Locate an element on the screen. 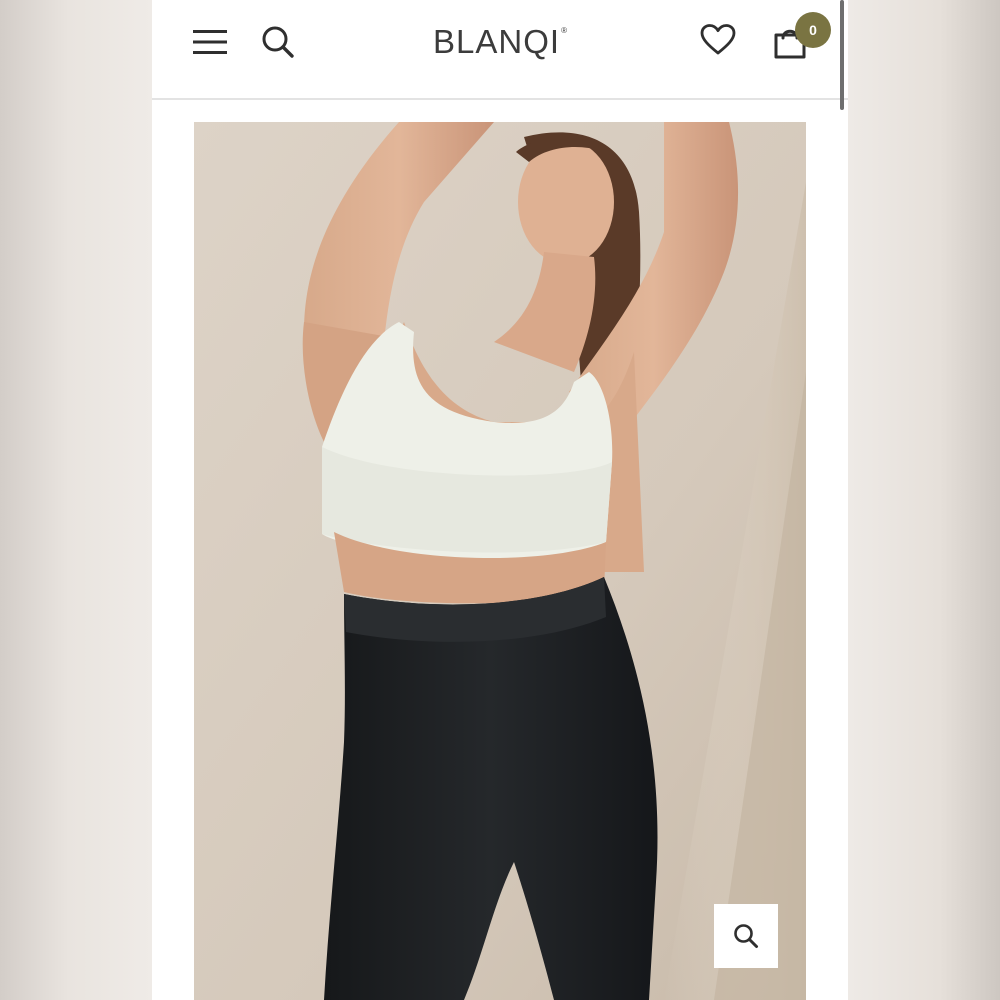  brand-logo: BLANQI ® is located at coordinates (500, 42).